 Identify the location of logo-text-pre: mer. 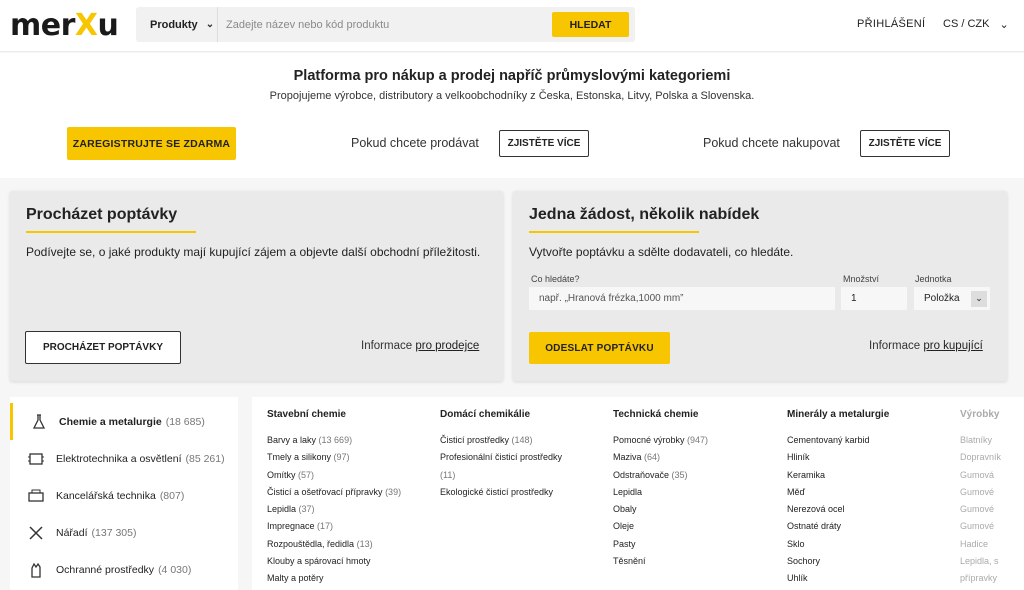
(42, 25).